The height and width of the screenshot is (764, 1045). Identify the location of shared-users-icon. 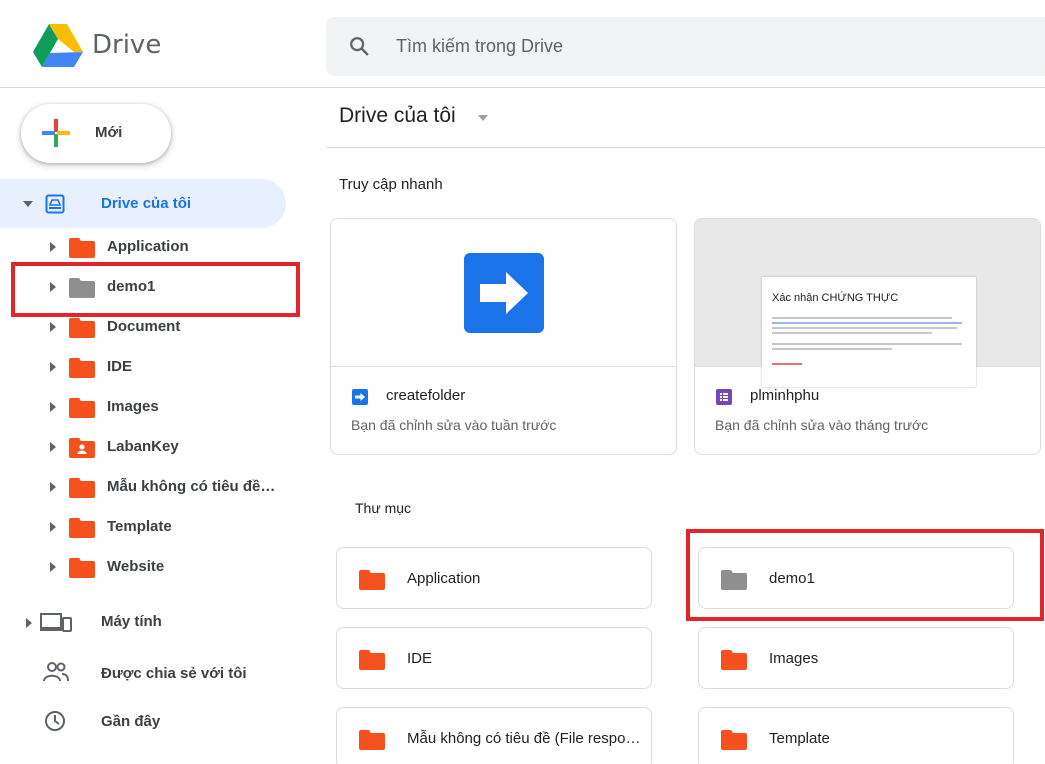
(56, 674).